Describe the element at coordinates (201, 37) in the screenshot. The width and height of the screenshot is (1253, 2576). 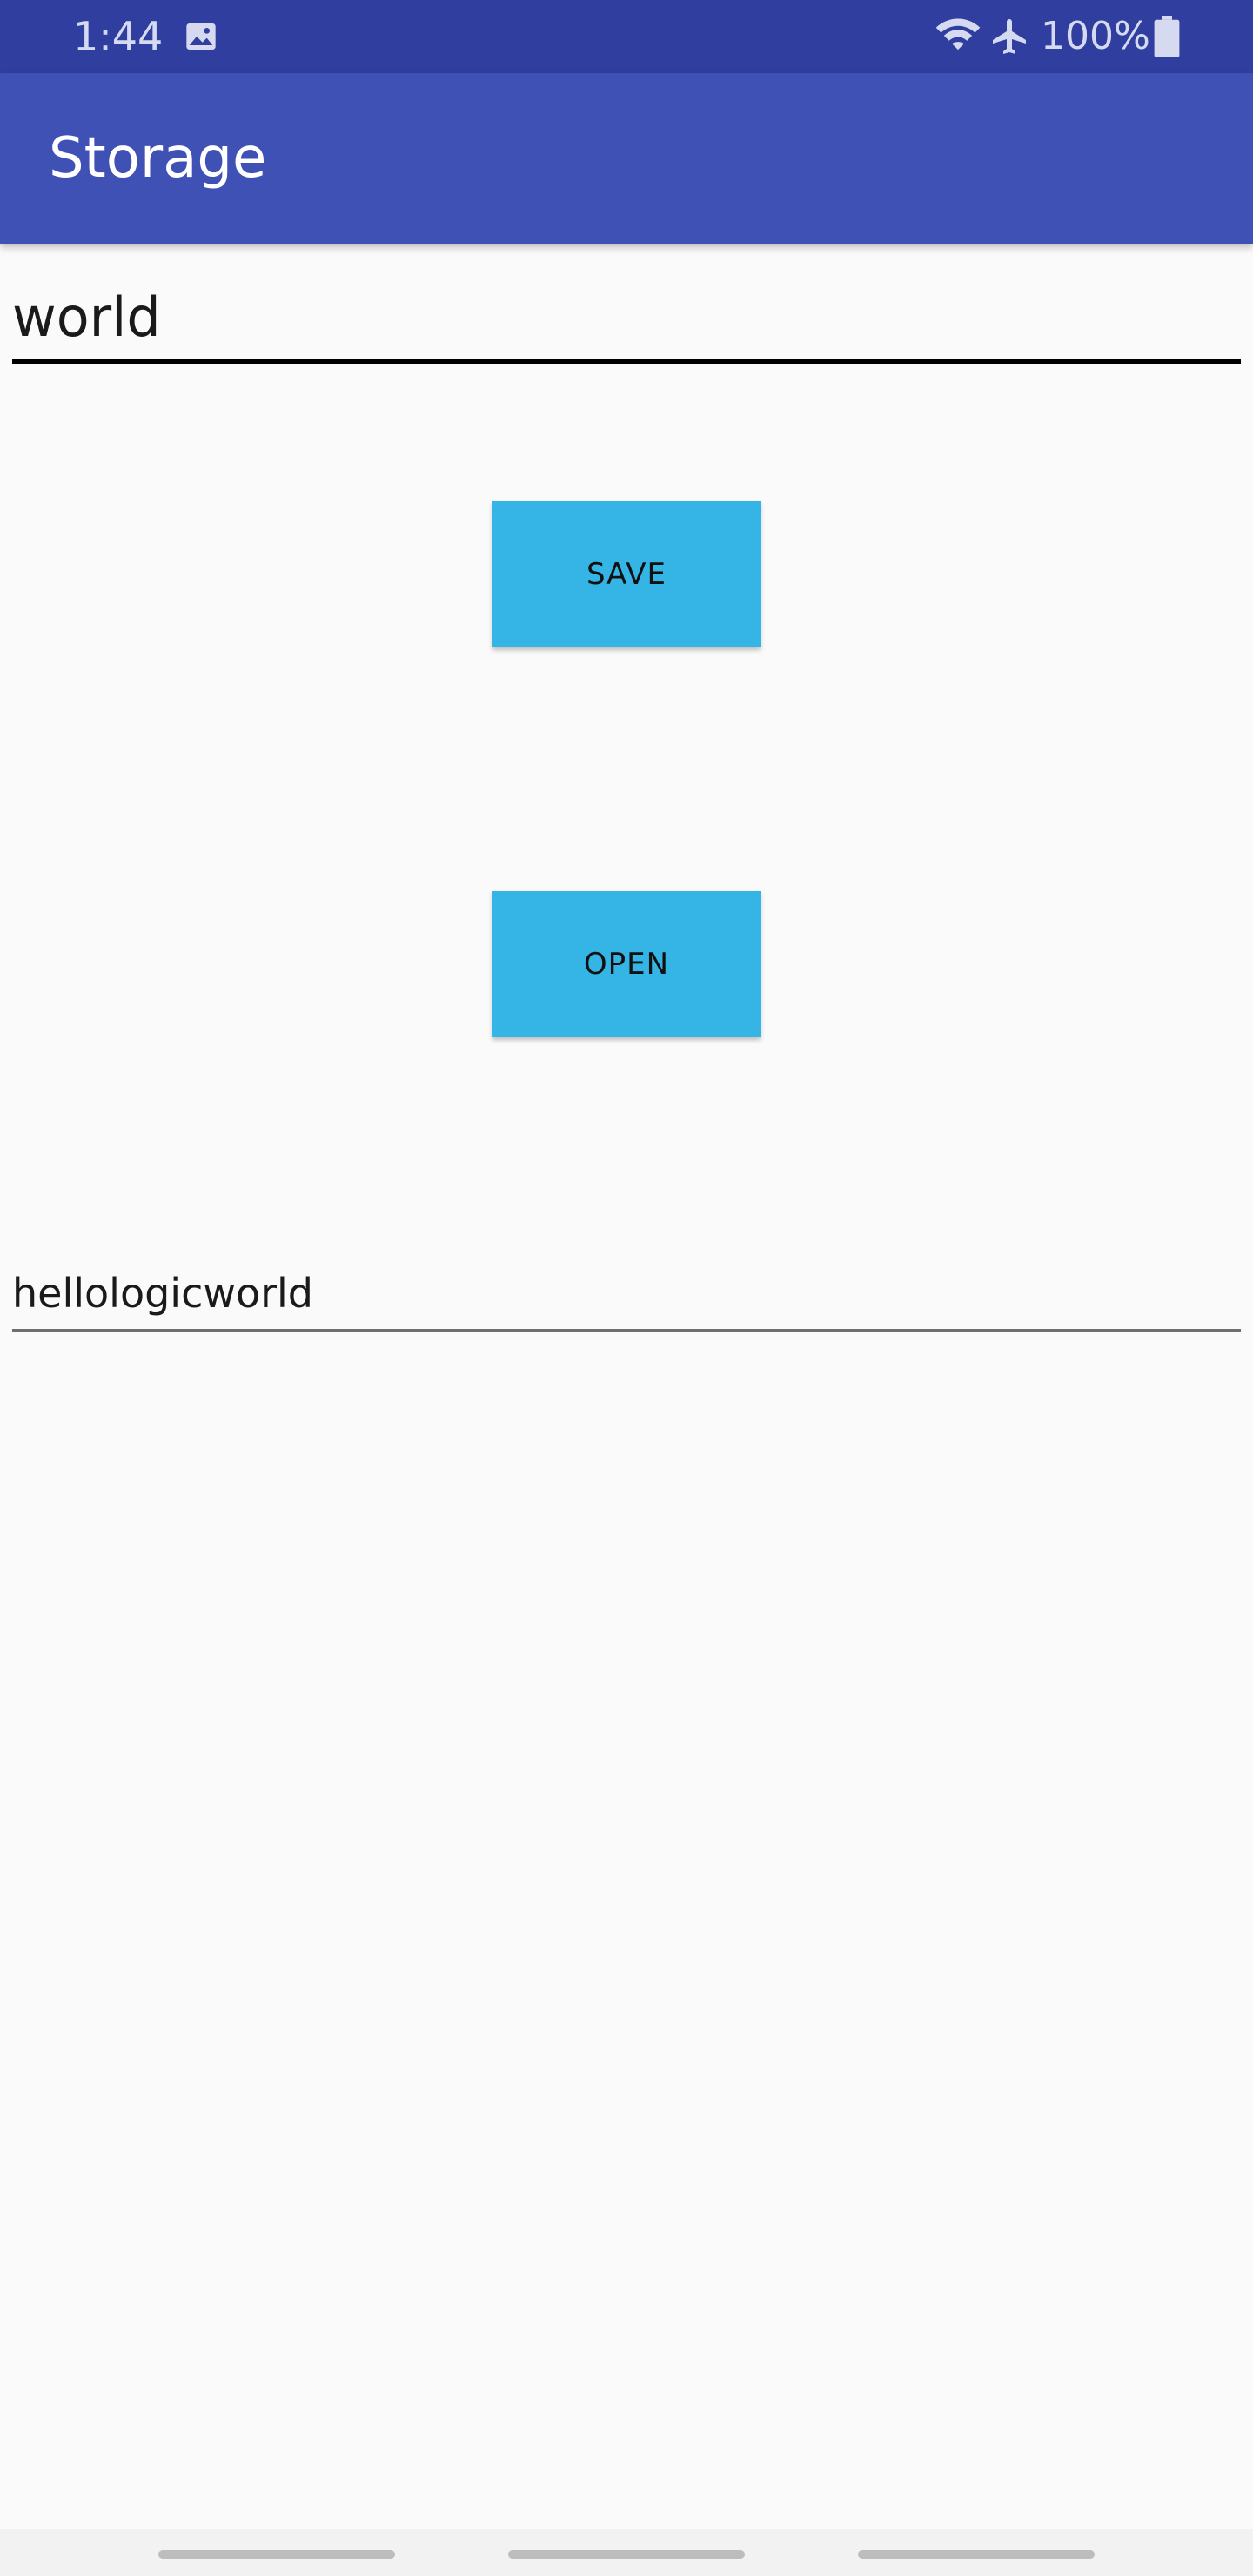
I see `image-icon` at that location.